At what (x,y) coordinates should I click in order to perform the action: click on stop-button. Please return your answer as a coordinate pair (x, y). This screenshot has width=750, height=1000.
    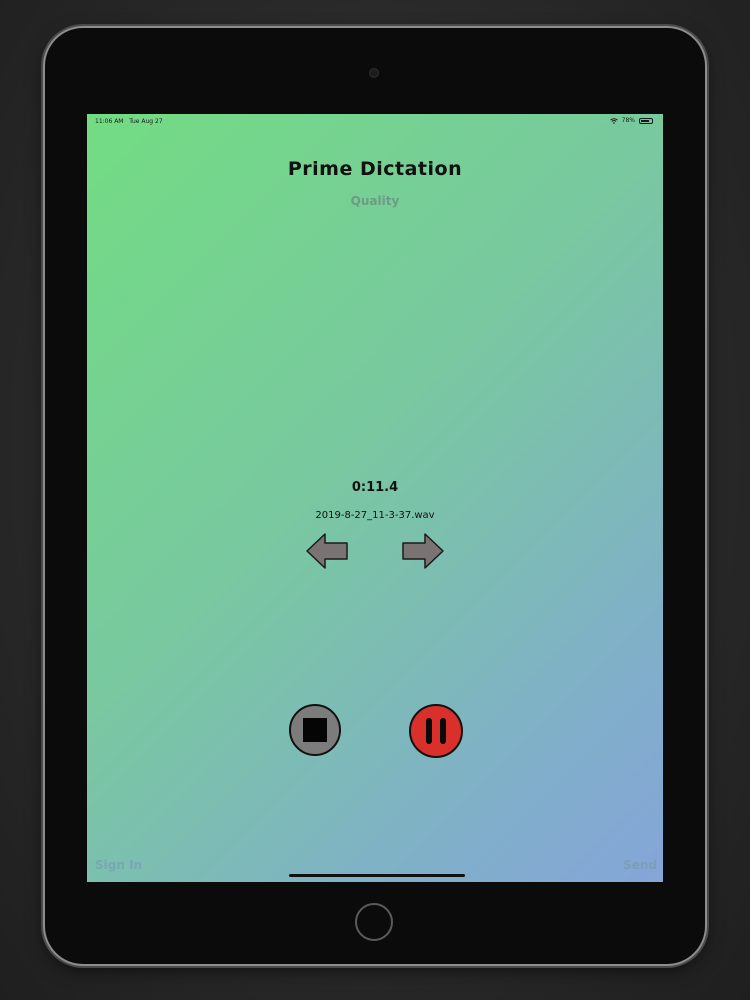
    Looking at the image, I should click on (315, 730).